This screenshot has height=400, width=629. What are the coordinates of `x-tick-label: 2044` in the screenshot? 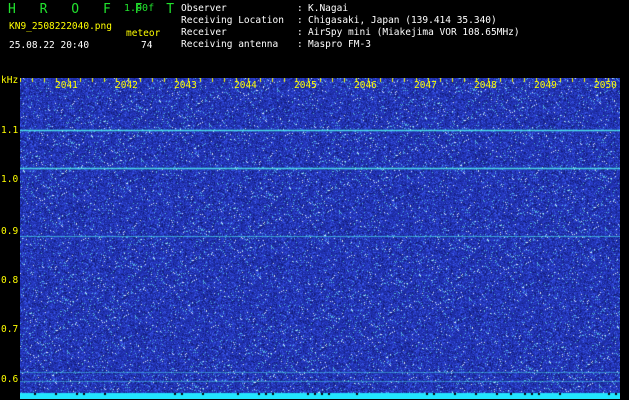 It's located at (245, 85).